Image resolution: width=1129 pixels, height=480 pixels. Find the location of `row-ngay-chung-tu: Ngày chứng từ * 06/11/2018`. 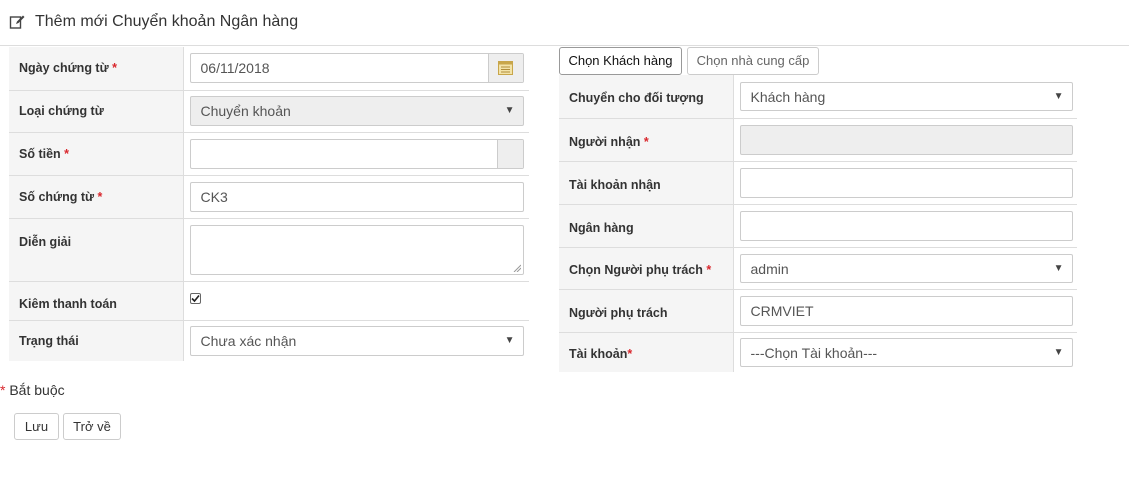

row-ngay-chung-tu: Ngày chứng từ * 06/11/2018 is located at coordinates (269, 69).